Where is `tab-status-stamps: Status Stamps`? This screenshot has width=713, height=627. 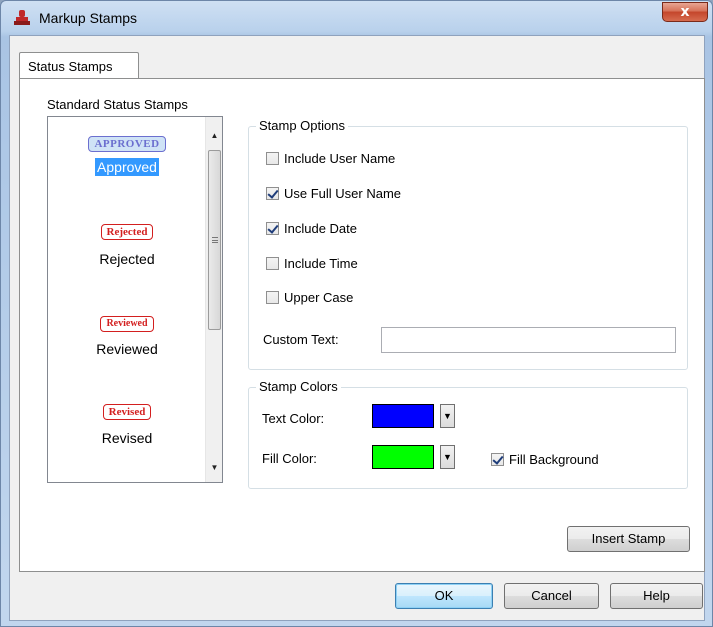 tab-status-stamps: Status Stamps is located at coordinates (79, 65).